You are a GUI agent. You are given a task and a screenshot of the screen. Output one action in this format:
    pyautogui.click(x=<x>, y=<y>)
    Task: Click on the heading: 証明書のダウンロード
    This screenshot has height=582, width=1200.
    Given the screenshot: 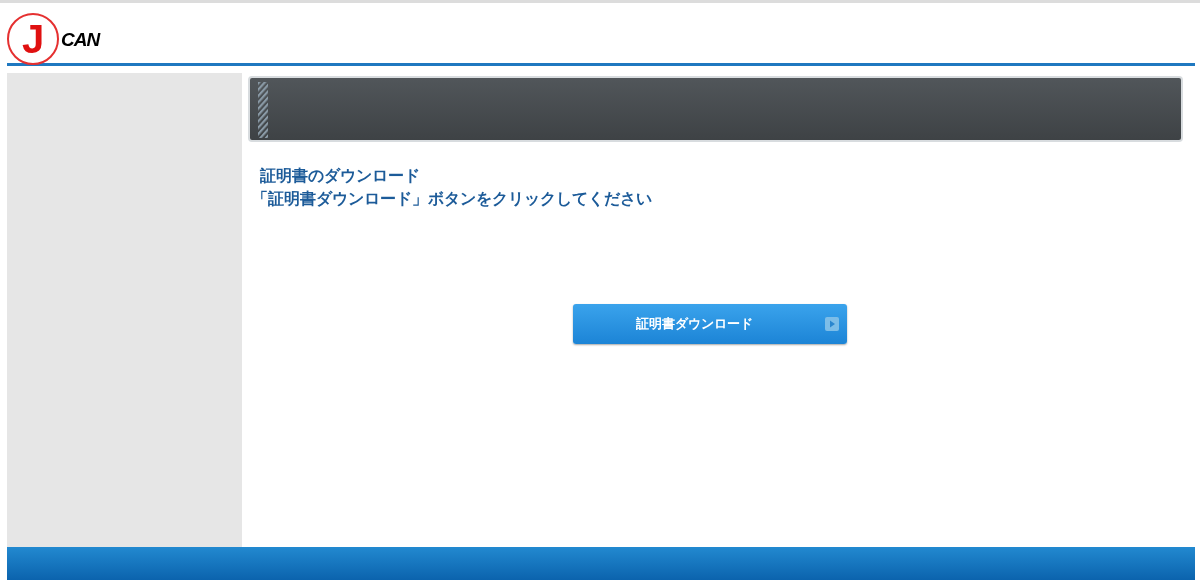 What is the action you would take?
    pyautogui.click(x=340, y=176)
    